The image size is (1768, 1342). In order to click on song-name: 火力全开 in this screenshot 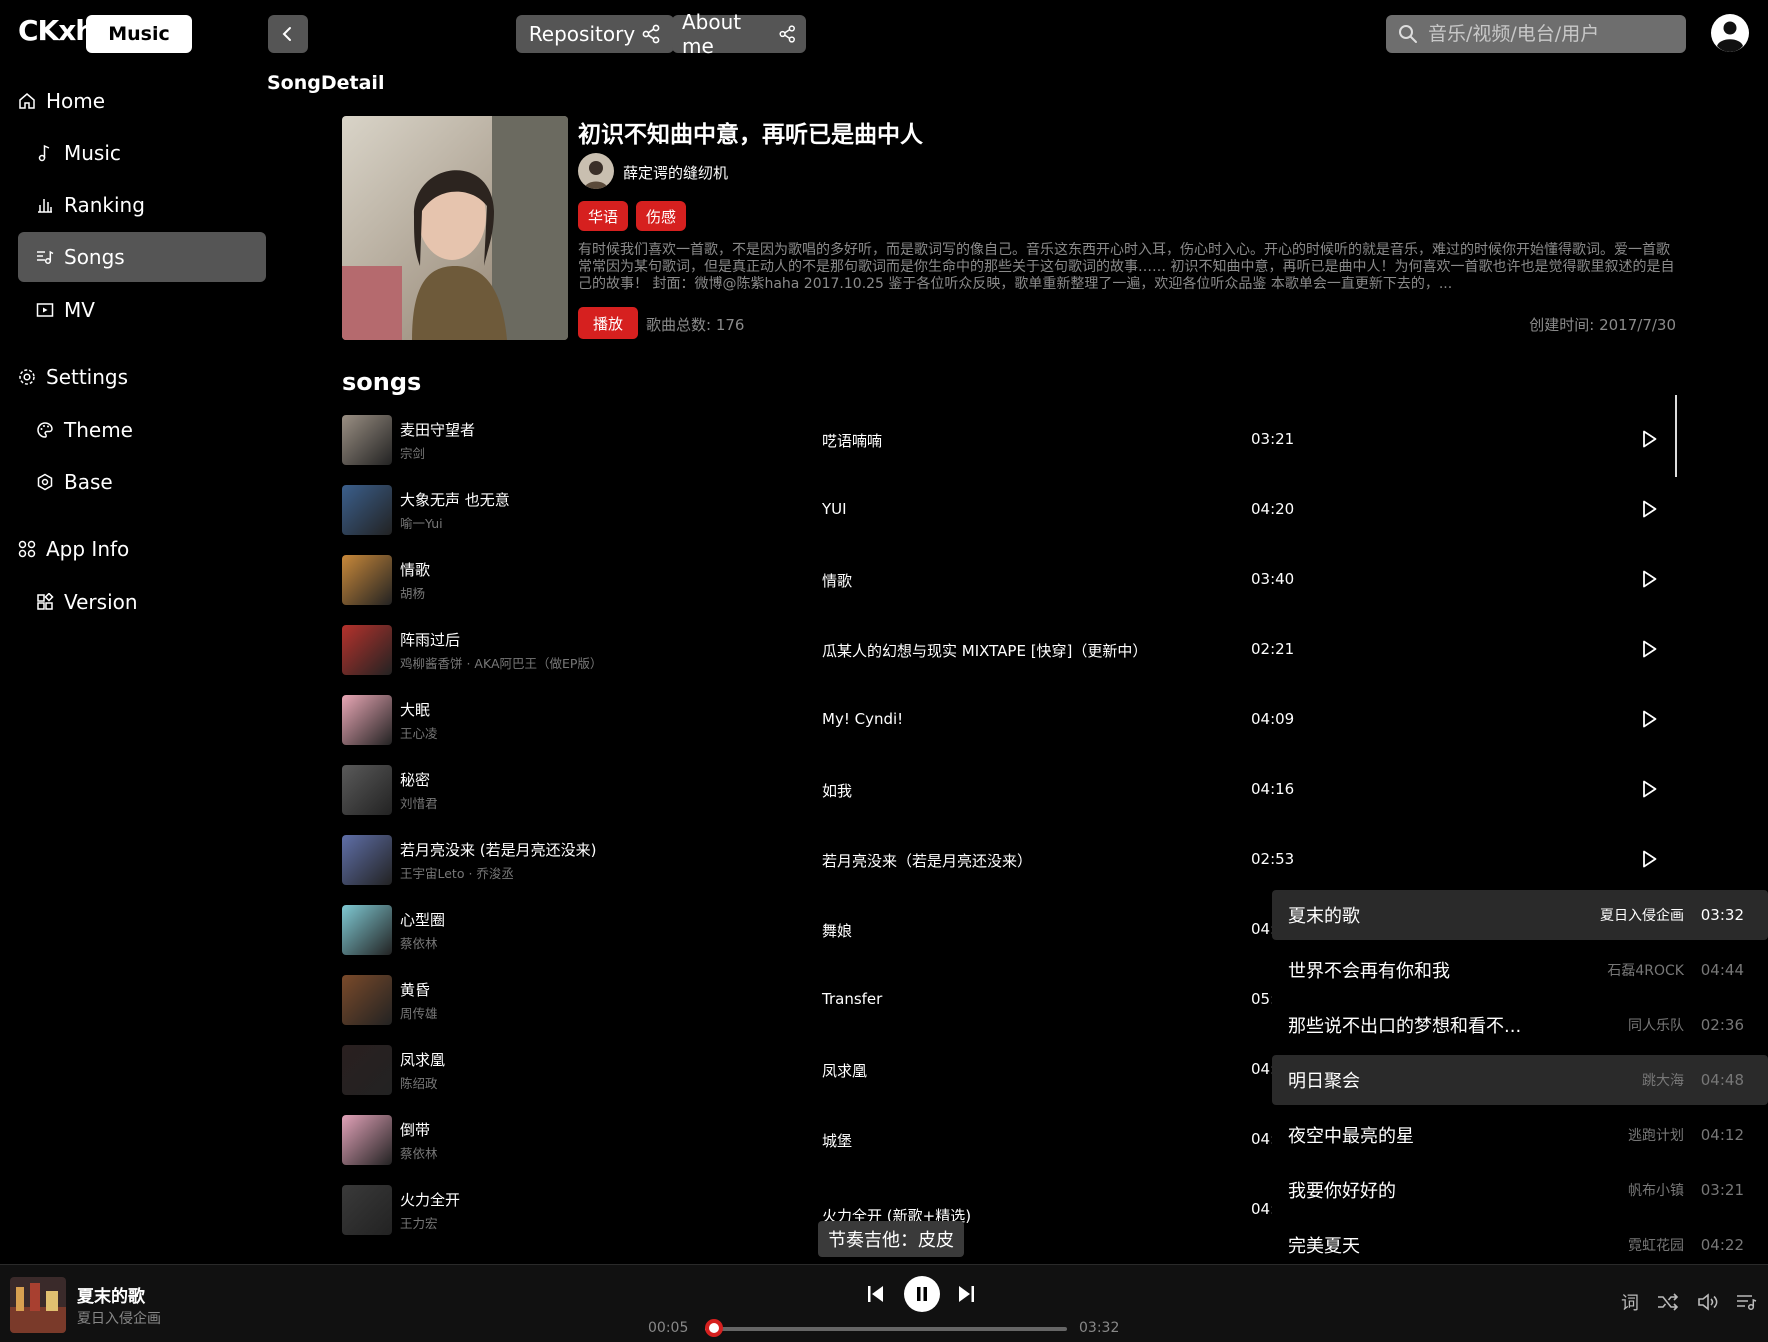, I will do `click(430, 1199)`.